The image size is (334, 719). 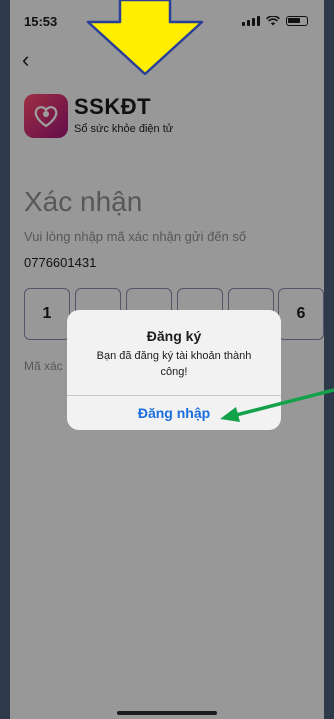 What do you see at coordinates (174, 336) in the screenshot?
I see `alert-title: Đăng ký` at bounding box center [174, 336].